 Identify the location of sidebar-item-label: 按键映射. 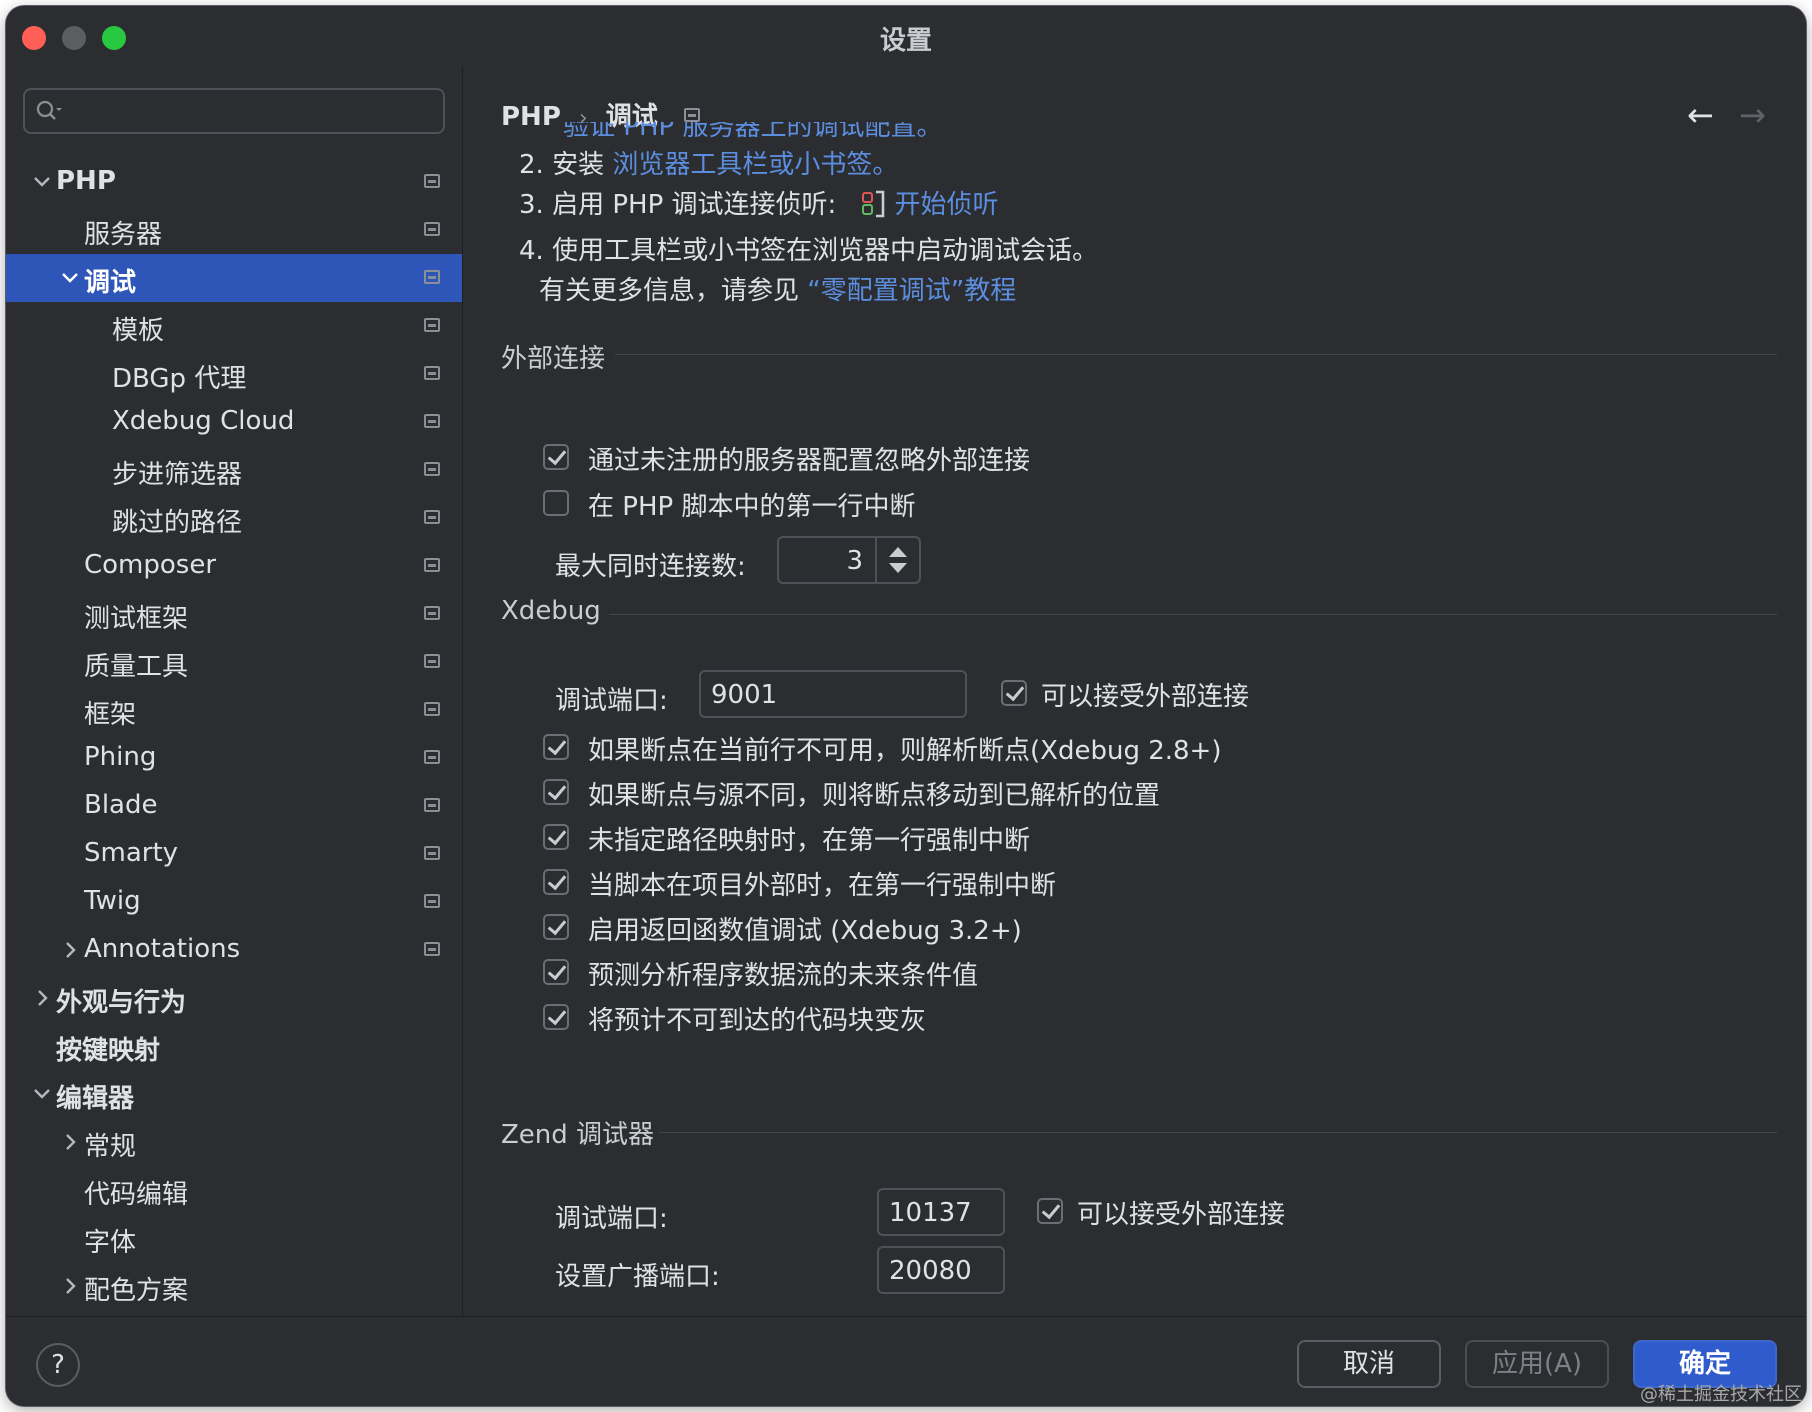
(108, 1051).